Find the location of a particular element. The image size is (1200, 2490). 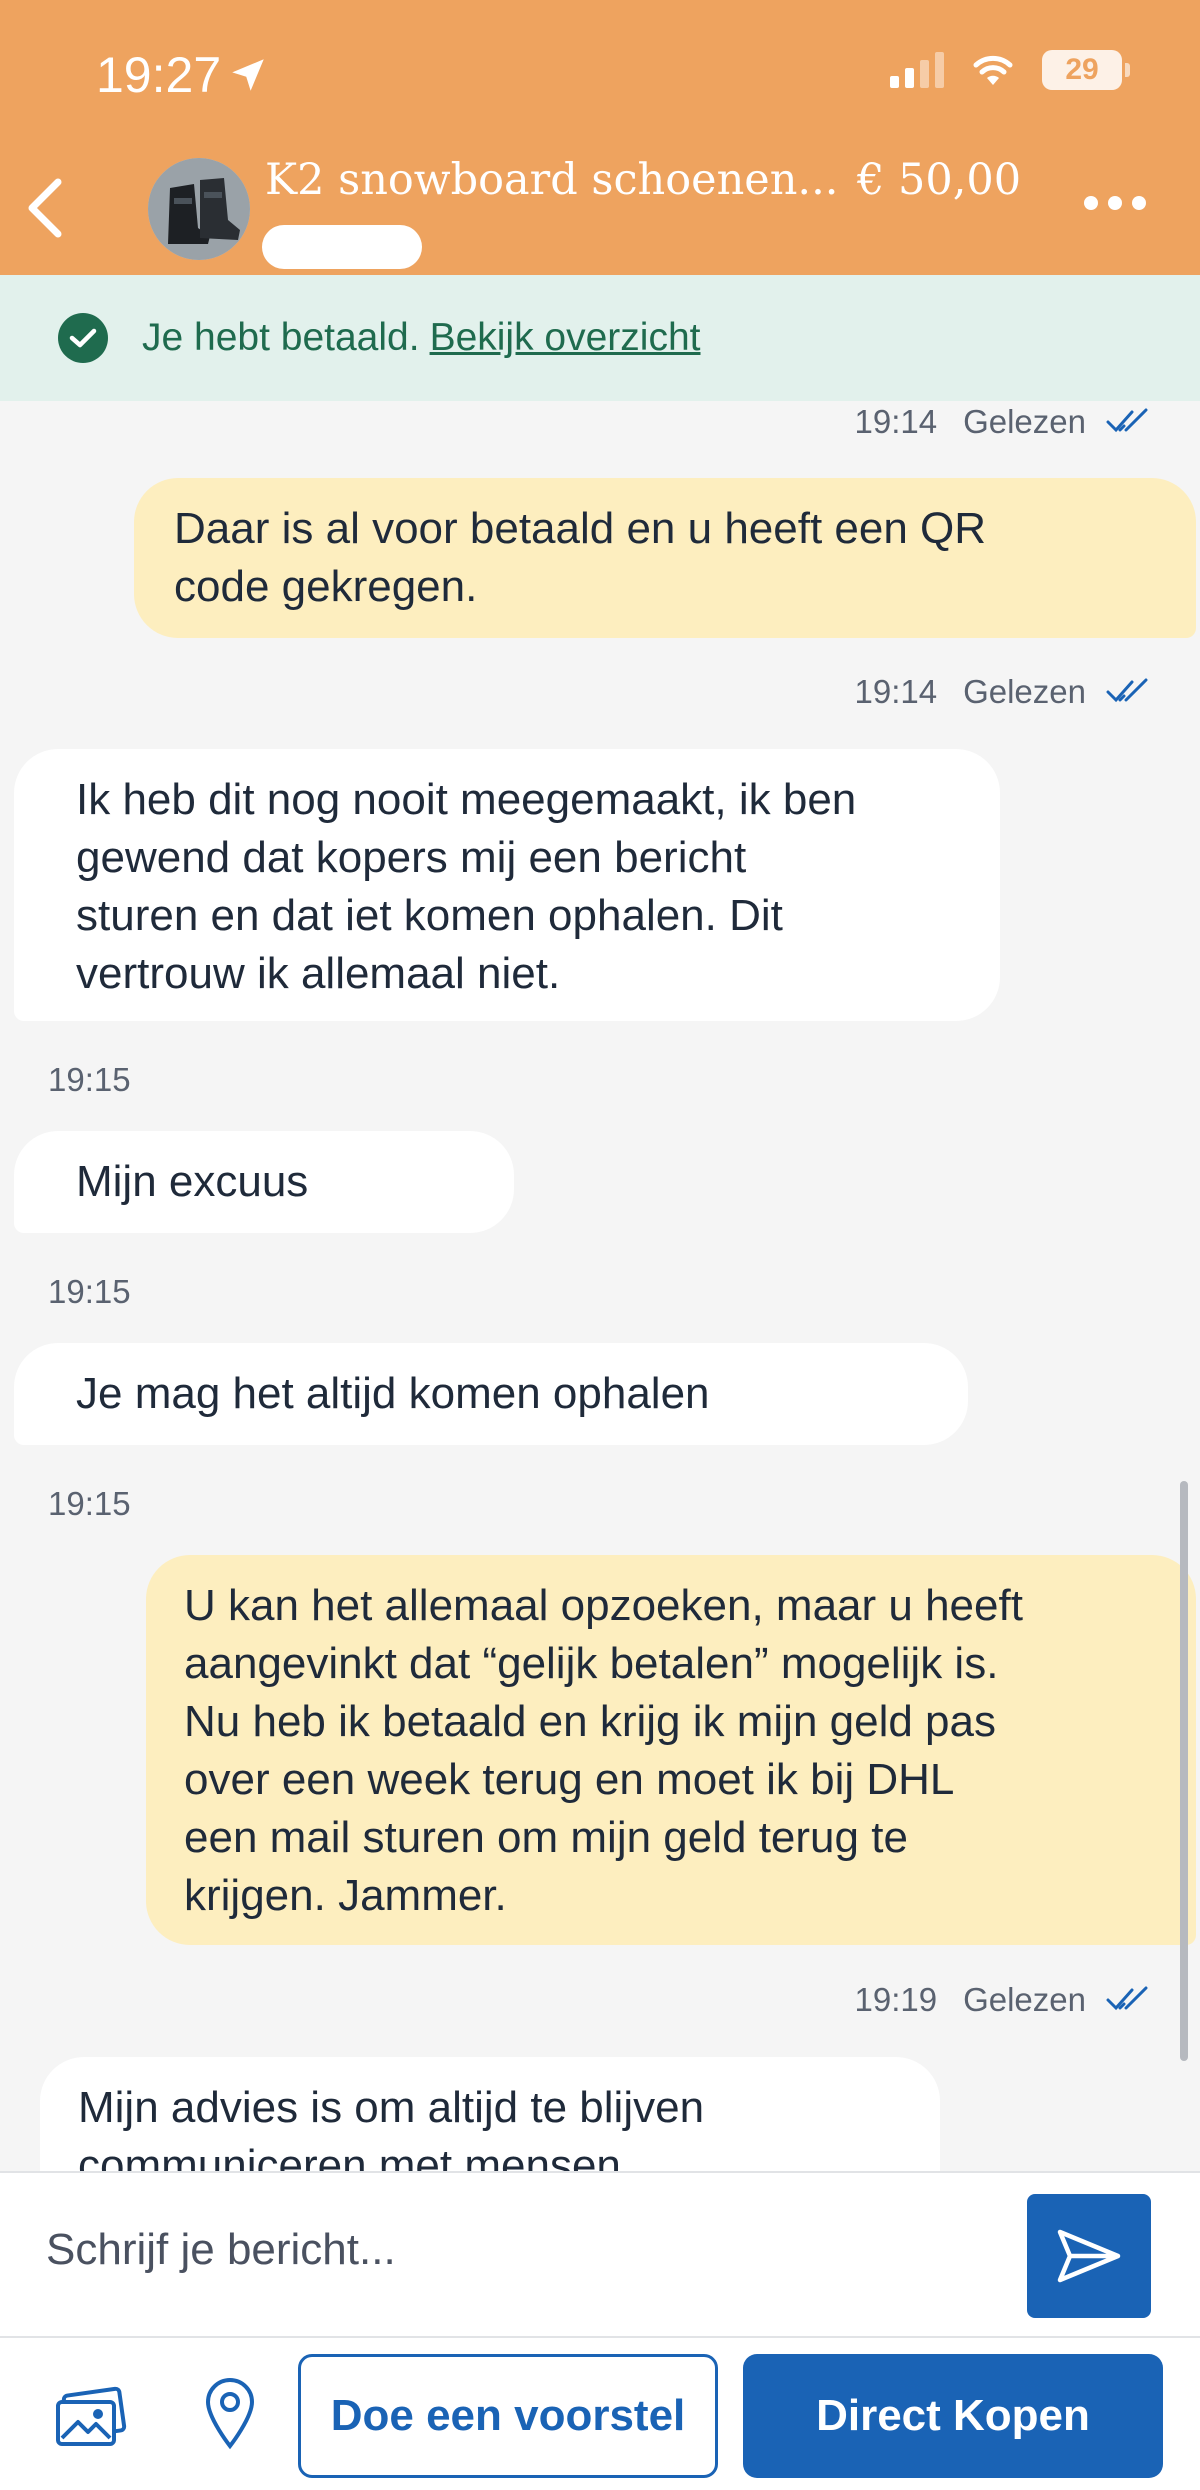

chat-scrollbar is located at coordinates (1184, 1771).